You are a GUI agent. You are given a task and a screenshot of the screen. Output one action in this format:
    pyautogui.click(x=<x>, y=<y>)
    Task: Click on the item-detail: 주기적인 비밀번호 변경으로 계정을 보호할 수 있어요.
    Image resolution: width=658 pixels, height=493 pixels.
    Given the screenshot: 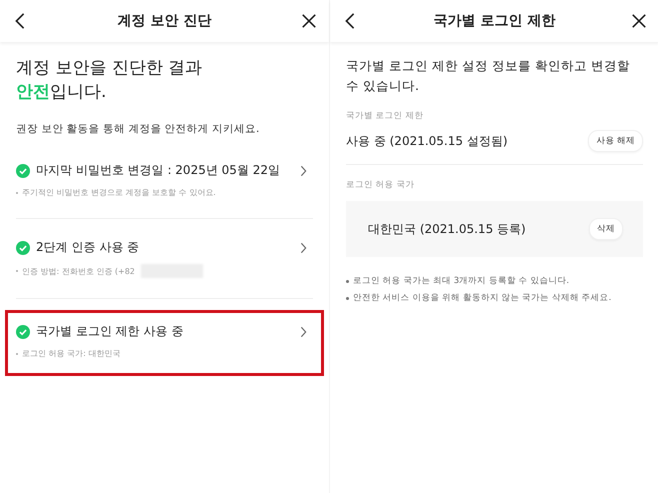 What is the action you would take?
    pyautogui.click(x=119, y=192)
    